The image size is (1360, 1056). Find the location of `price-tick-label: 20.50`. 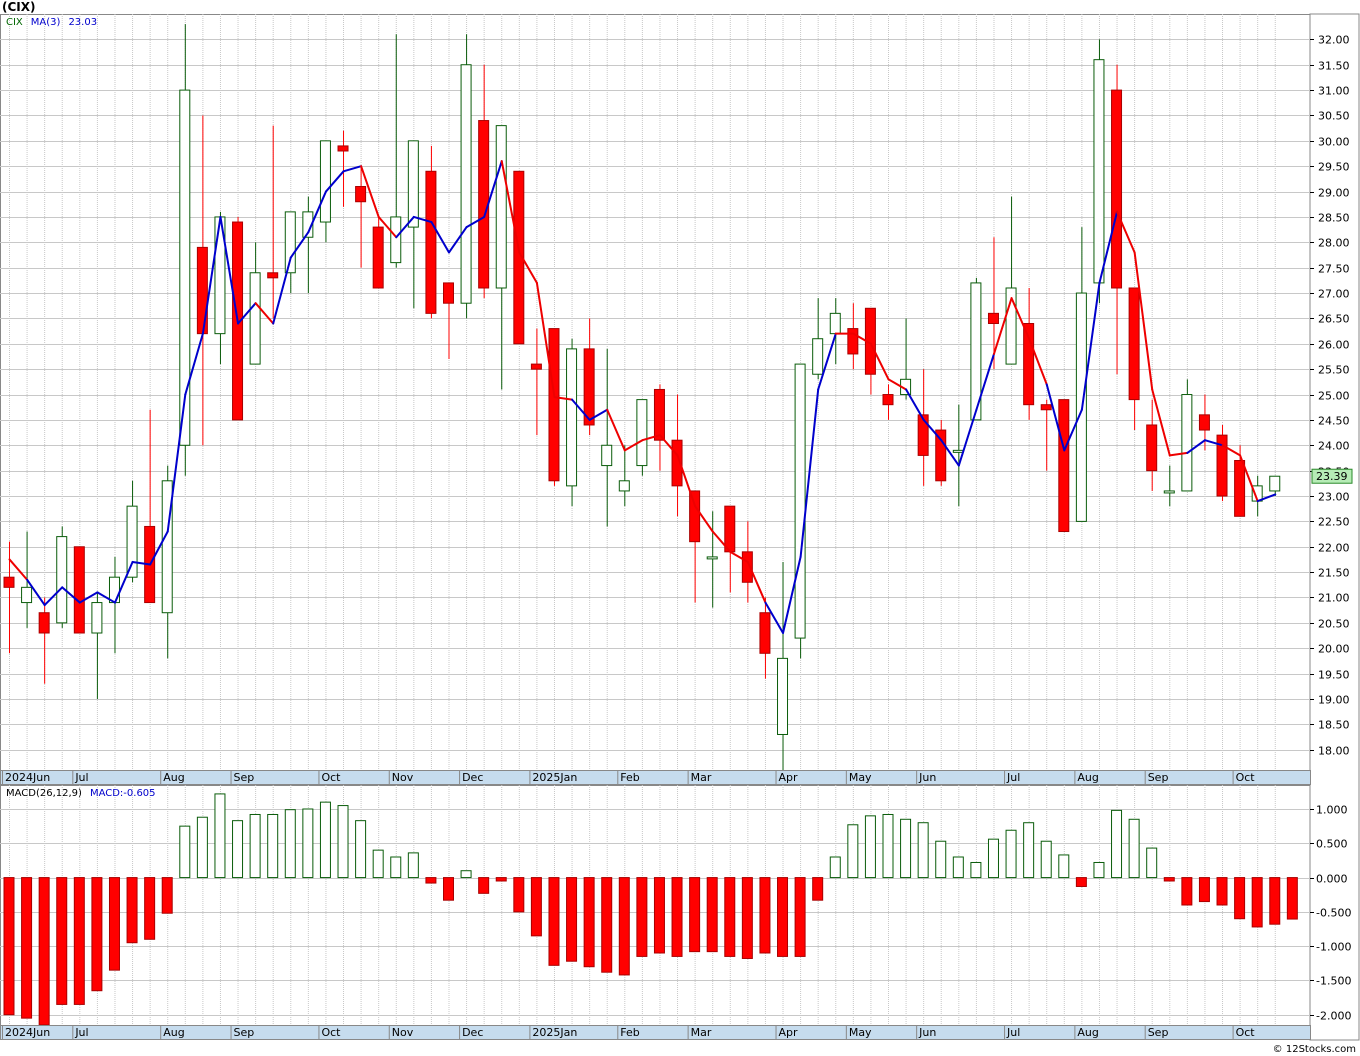

price-tick-label: 20.50 is located at coordinates (1334, 624).